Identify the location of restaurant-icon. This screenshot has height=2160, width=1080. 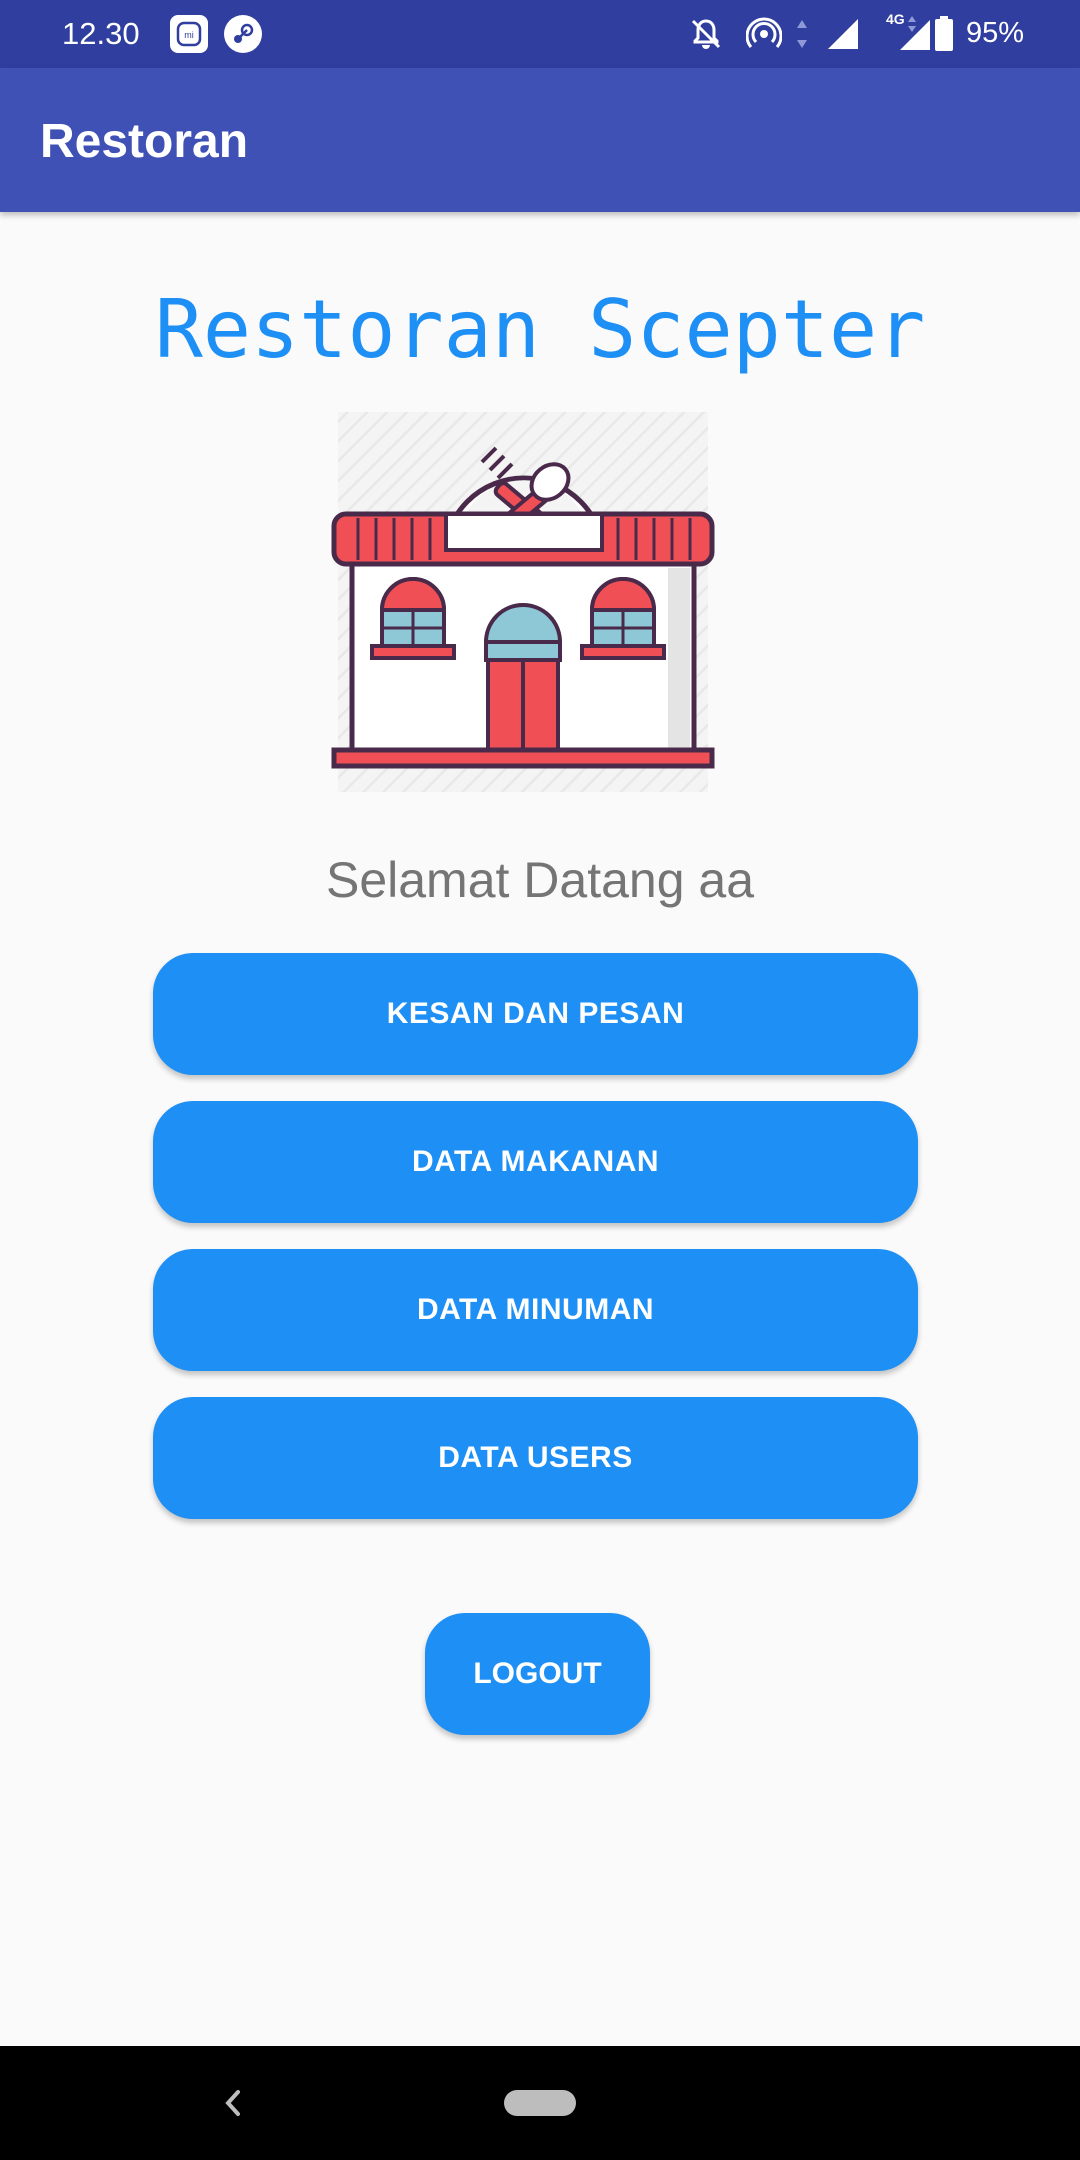
(523, 602).